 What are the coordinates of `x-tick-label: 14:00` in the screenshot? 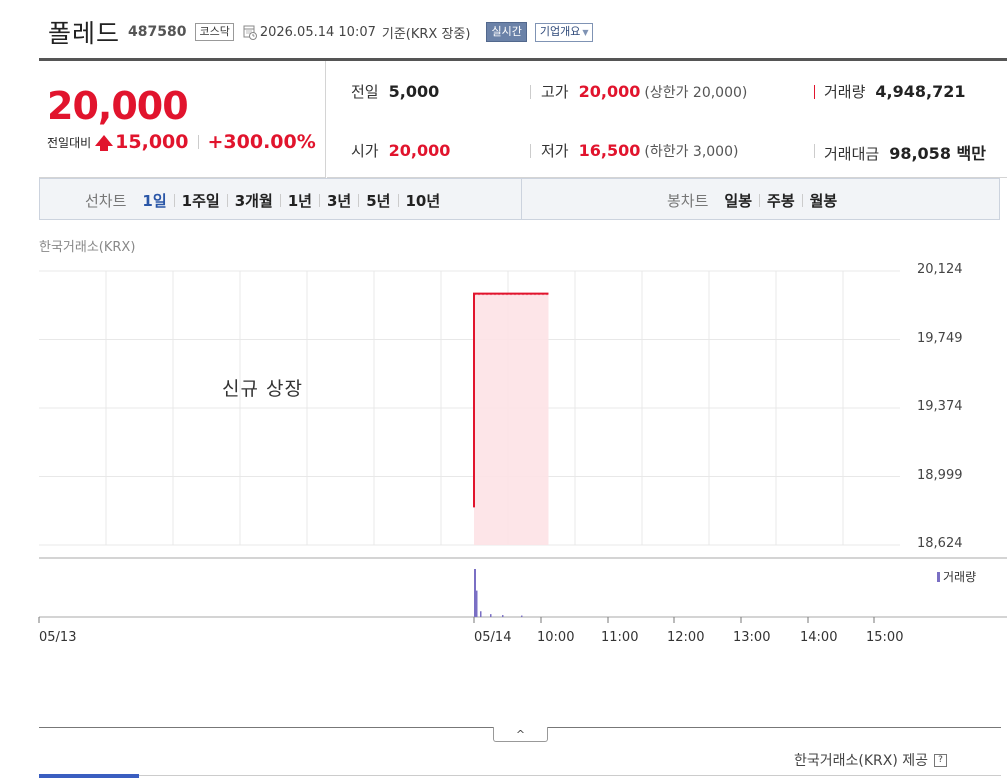 It's located at (819, 637).